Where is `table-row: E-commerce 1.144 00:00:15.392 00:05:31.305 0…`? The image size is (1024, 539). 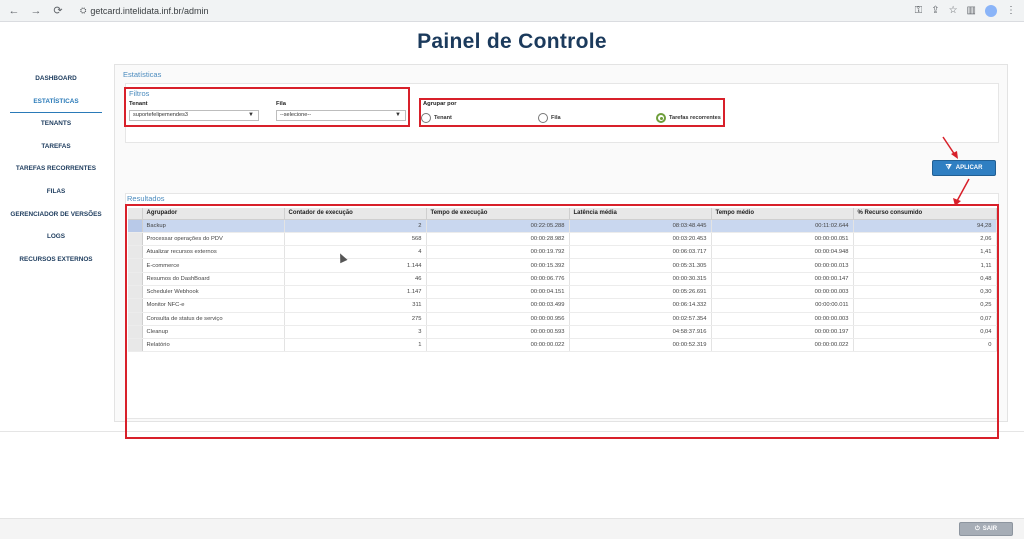 table-row: E-commerce 1.144 00:00:15.392 00:05:31.305 0… is located at coordinates (562, 265).